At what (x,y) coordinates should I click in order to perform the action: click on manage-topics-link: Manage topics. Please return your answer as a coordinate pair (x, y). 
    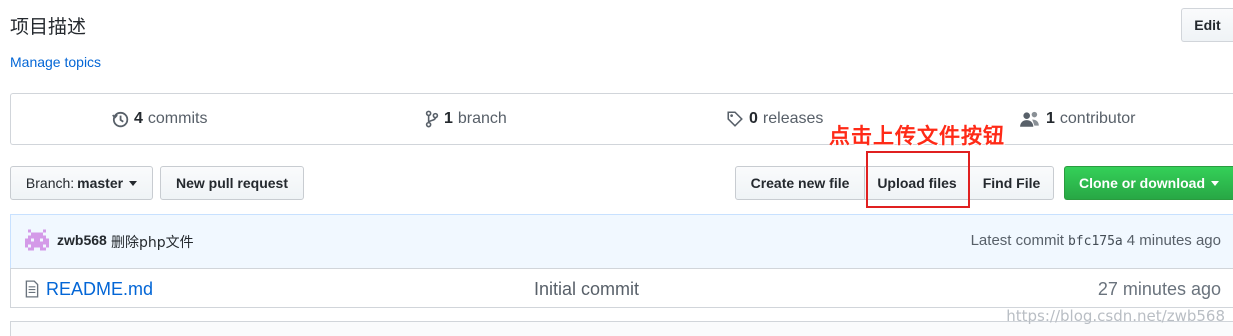
    Looking at the image, I should click on (55, 62).